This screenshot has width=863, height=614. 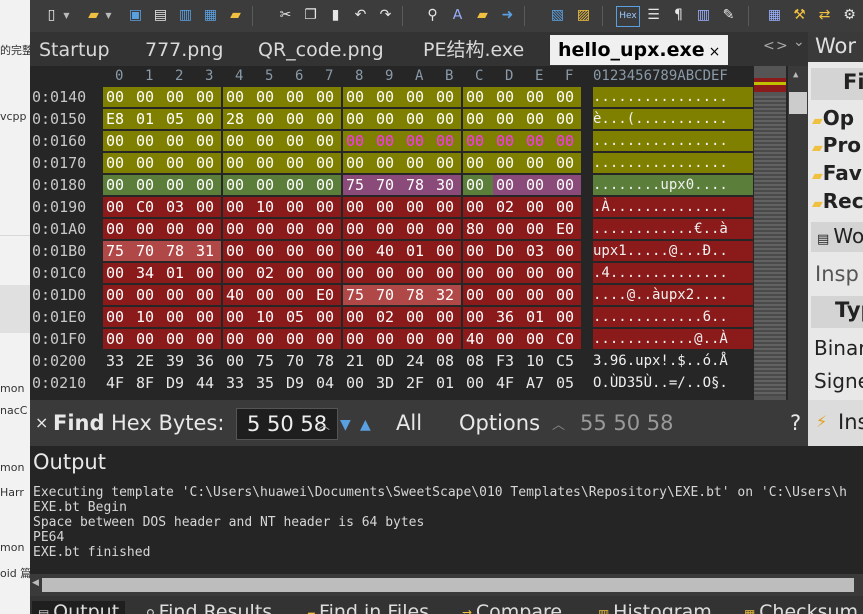 I want to click on tab-find-results: ⚲ Find Results, so click(x=209, y=607).